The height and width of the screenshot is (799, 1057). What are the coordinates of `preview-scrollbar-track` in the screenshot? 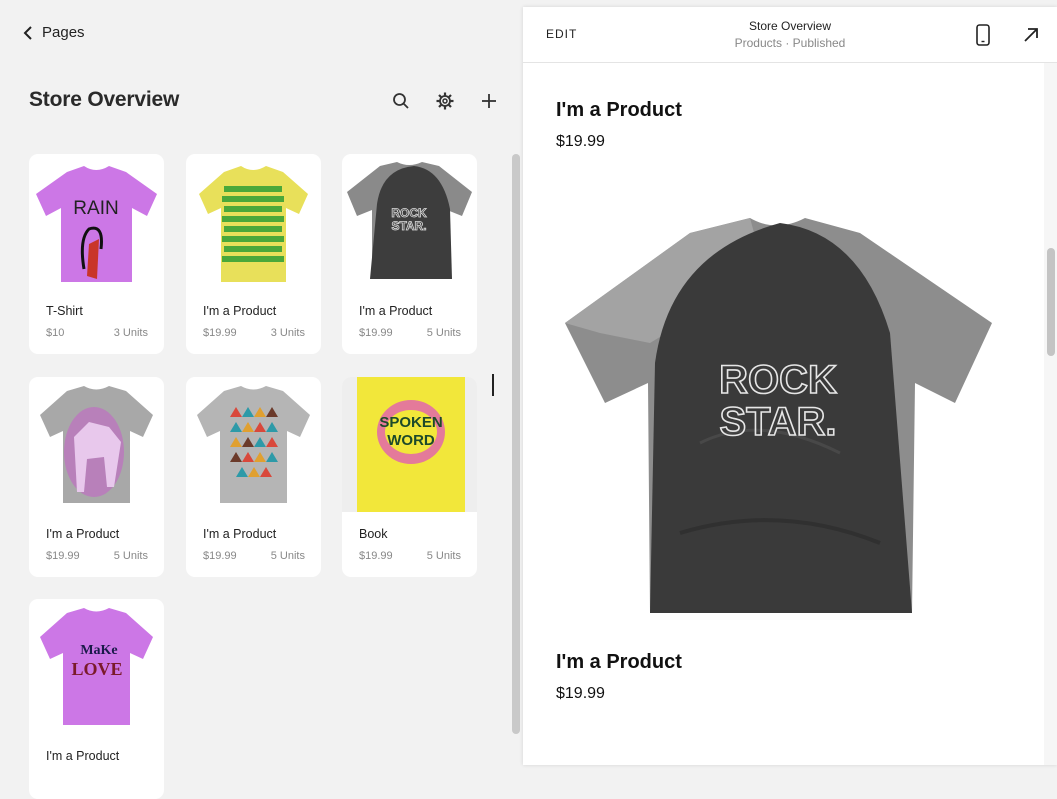 It's located at (1050, 414).